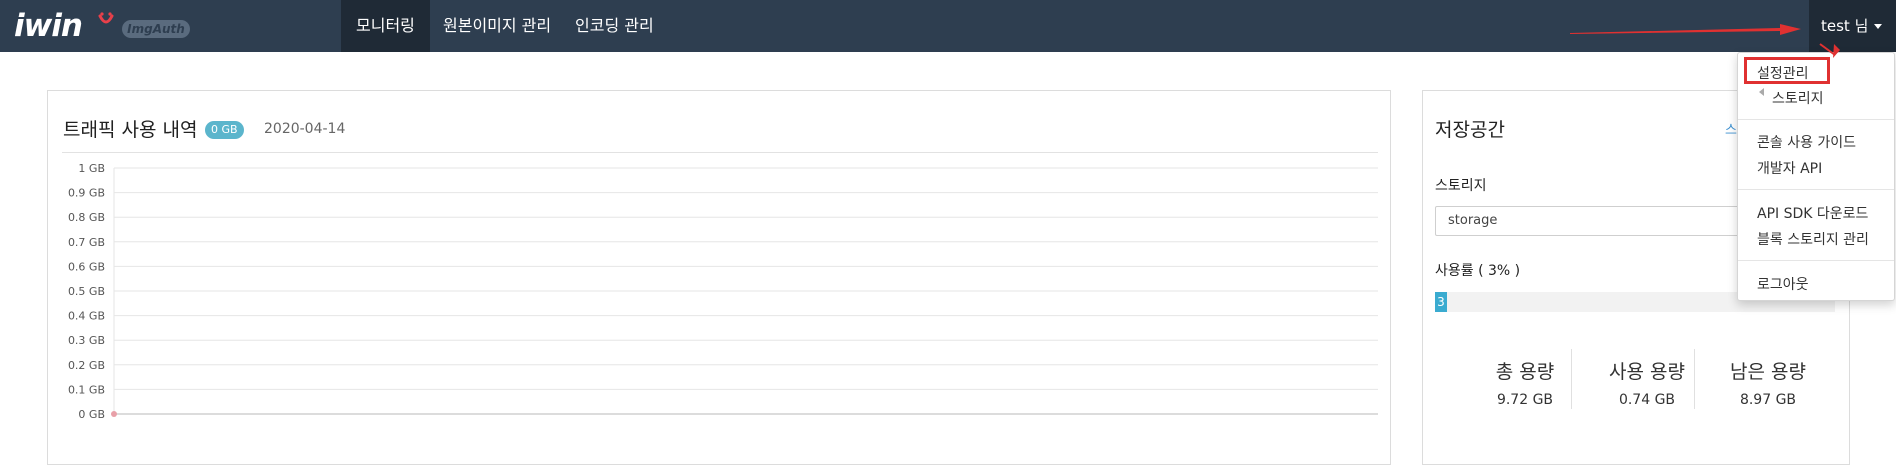 The height and width of the screenshot is (475, 1896). What do you see at coordinates (1525, 400) in the screenshot?
I see `stat-total-value: 9.72 GB` at bounding box center [1525, 400].